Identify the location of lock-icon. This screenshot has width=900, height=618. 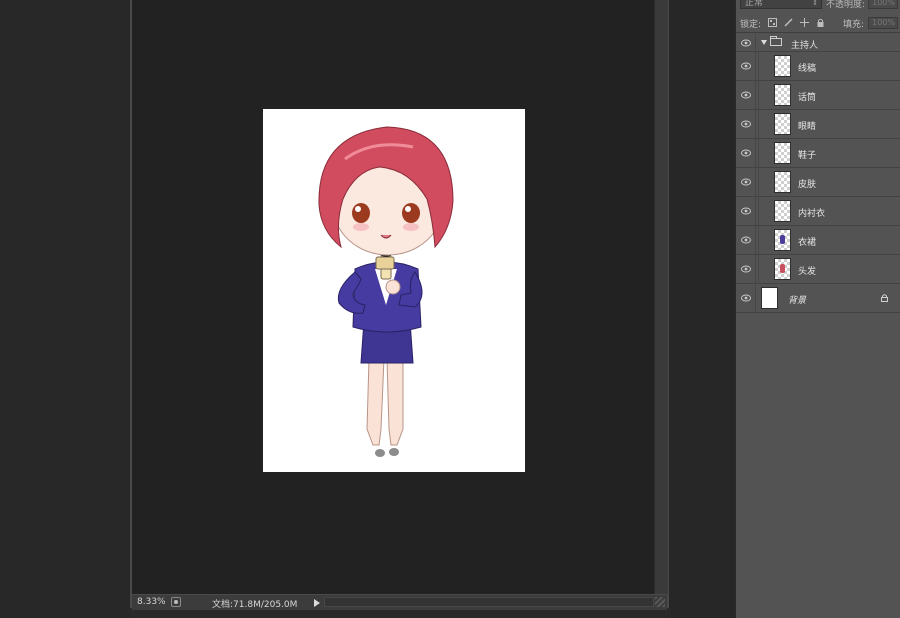
(884, 298).